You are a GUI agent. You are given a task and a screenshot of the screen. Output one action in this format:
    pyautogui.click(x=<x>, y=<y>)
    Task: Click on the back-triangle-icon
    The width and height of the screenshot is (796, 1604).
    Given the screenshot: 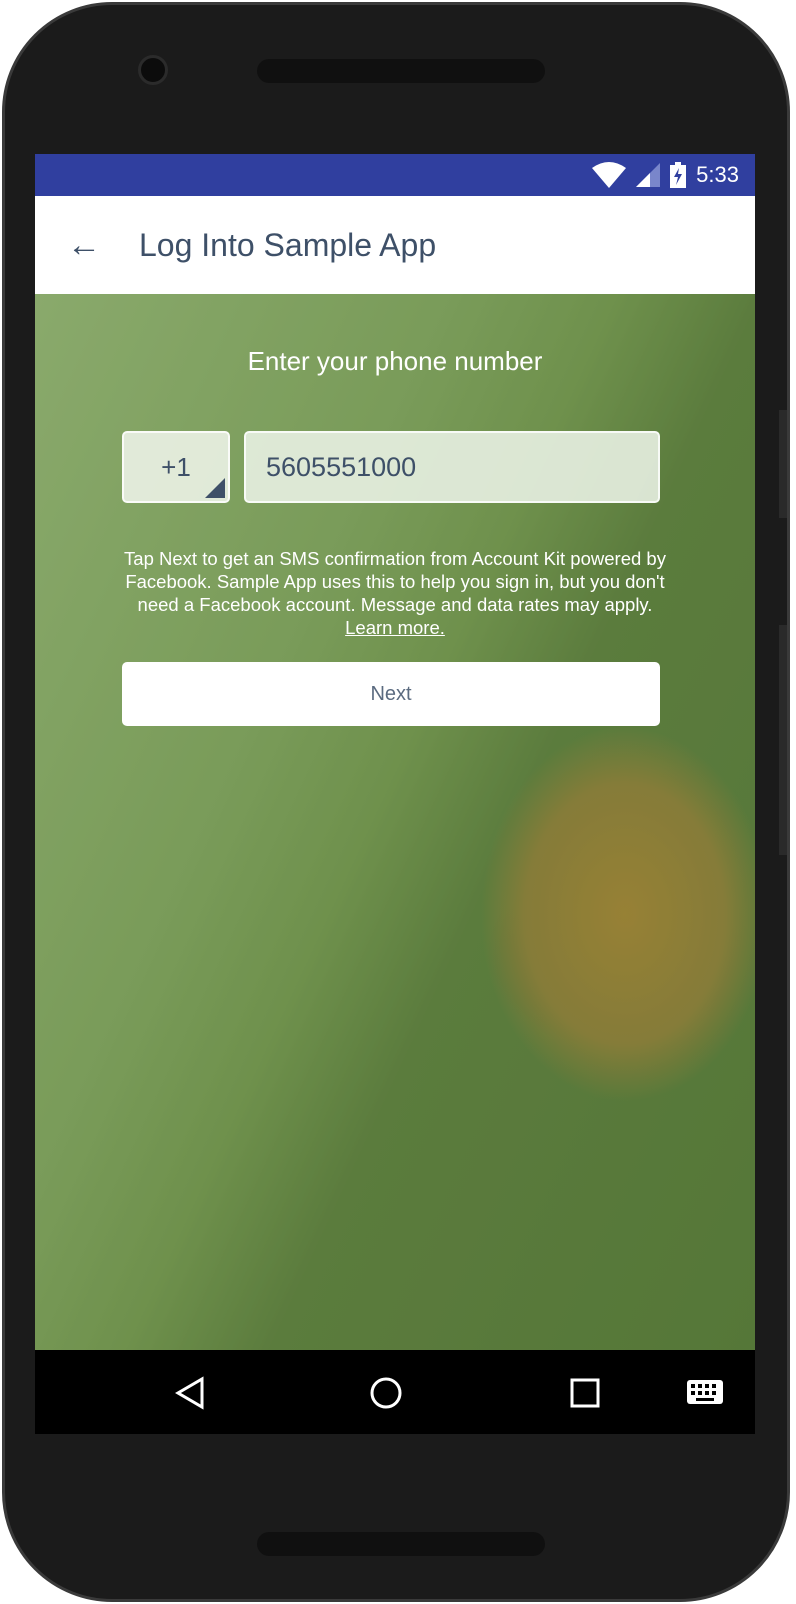 What is the action you would take?
    pyautogui.click(x=190, y=1393)
    